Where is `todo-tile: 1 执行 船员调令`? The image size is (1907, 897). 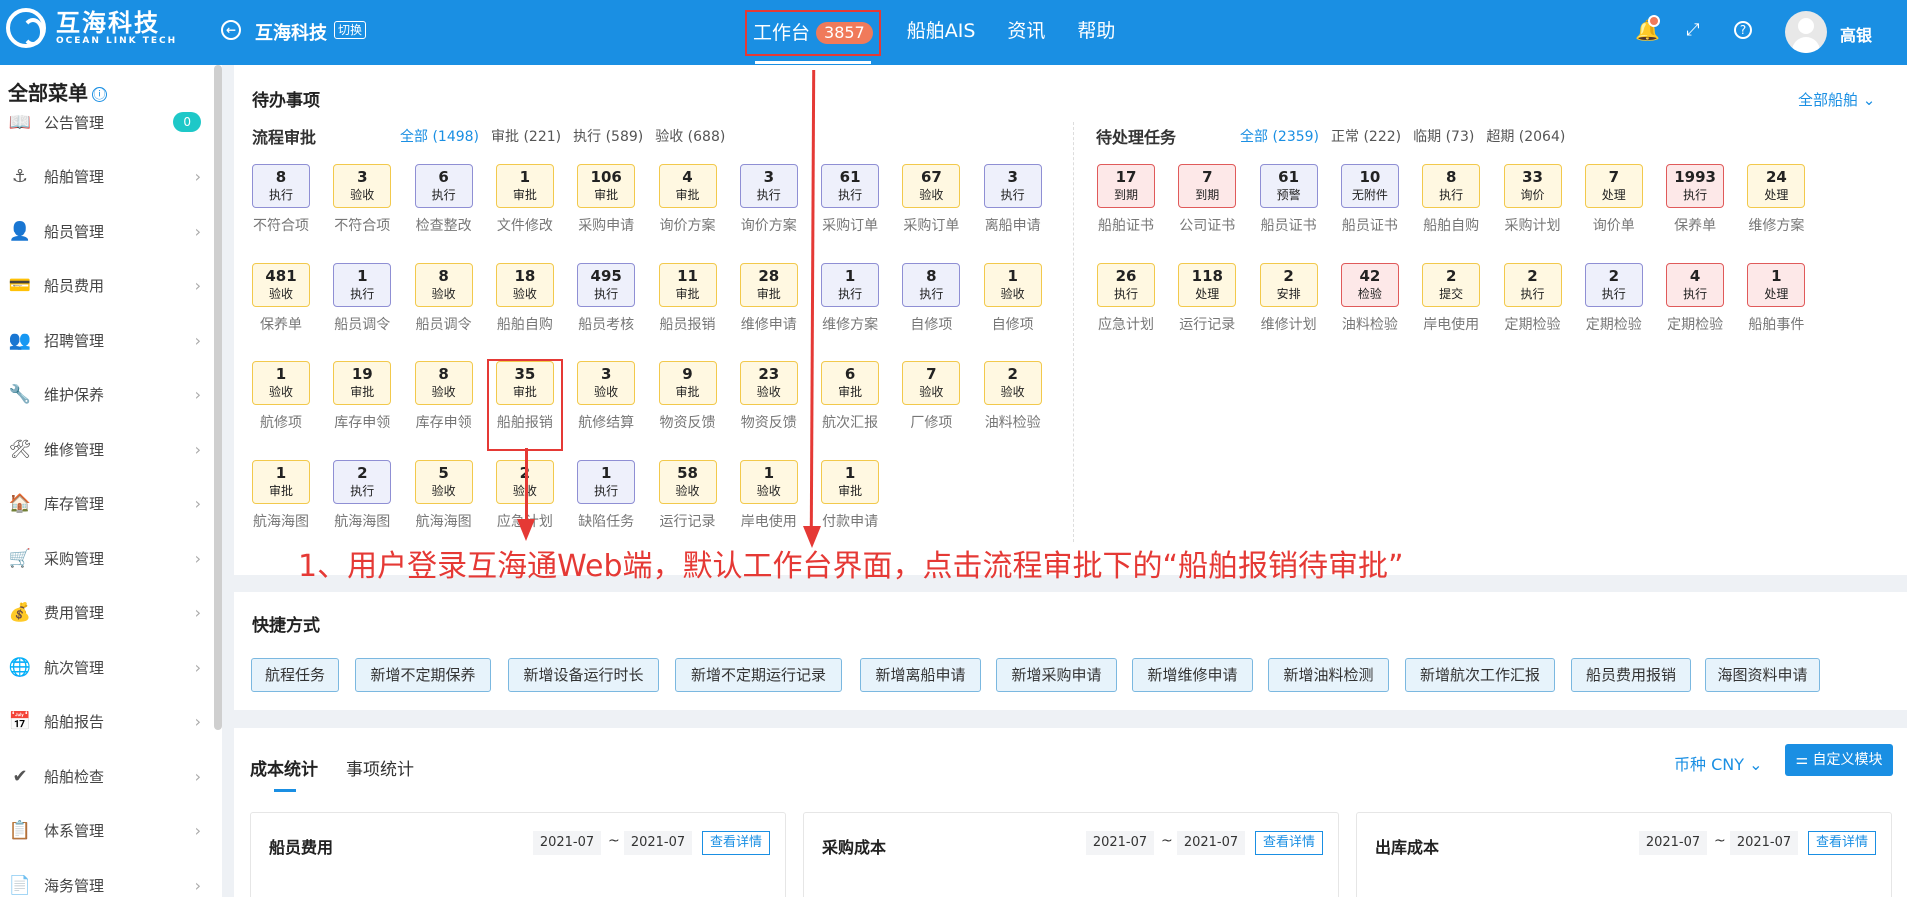
todo-tile: 1 执行 船员调令 is located at coordinates (362, 298).